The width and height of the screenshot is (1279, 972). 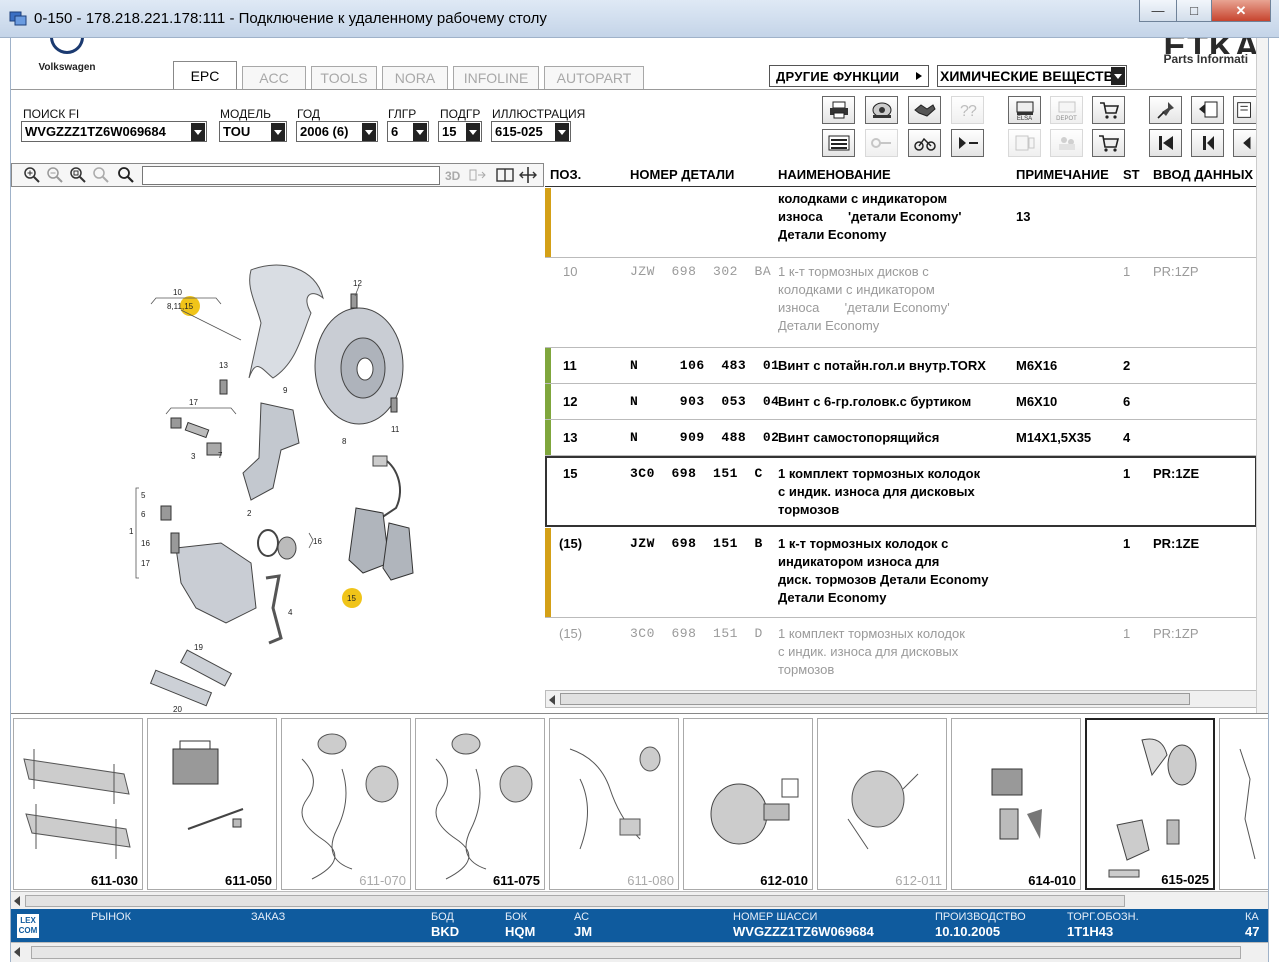 What do you see at coordinates (212, 804) in the screenshot?
I see `thumbnail-611-050: 611-050` at bounding box center [212, 804].